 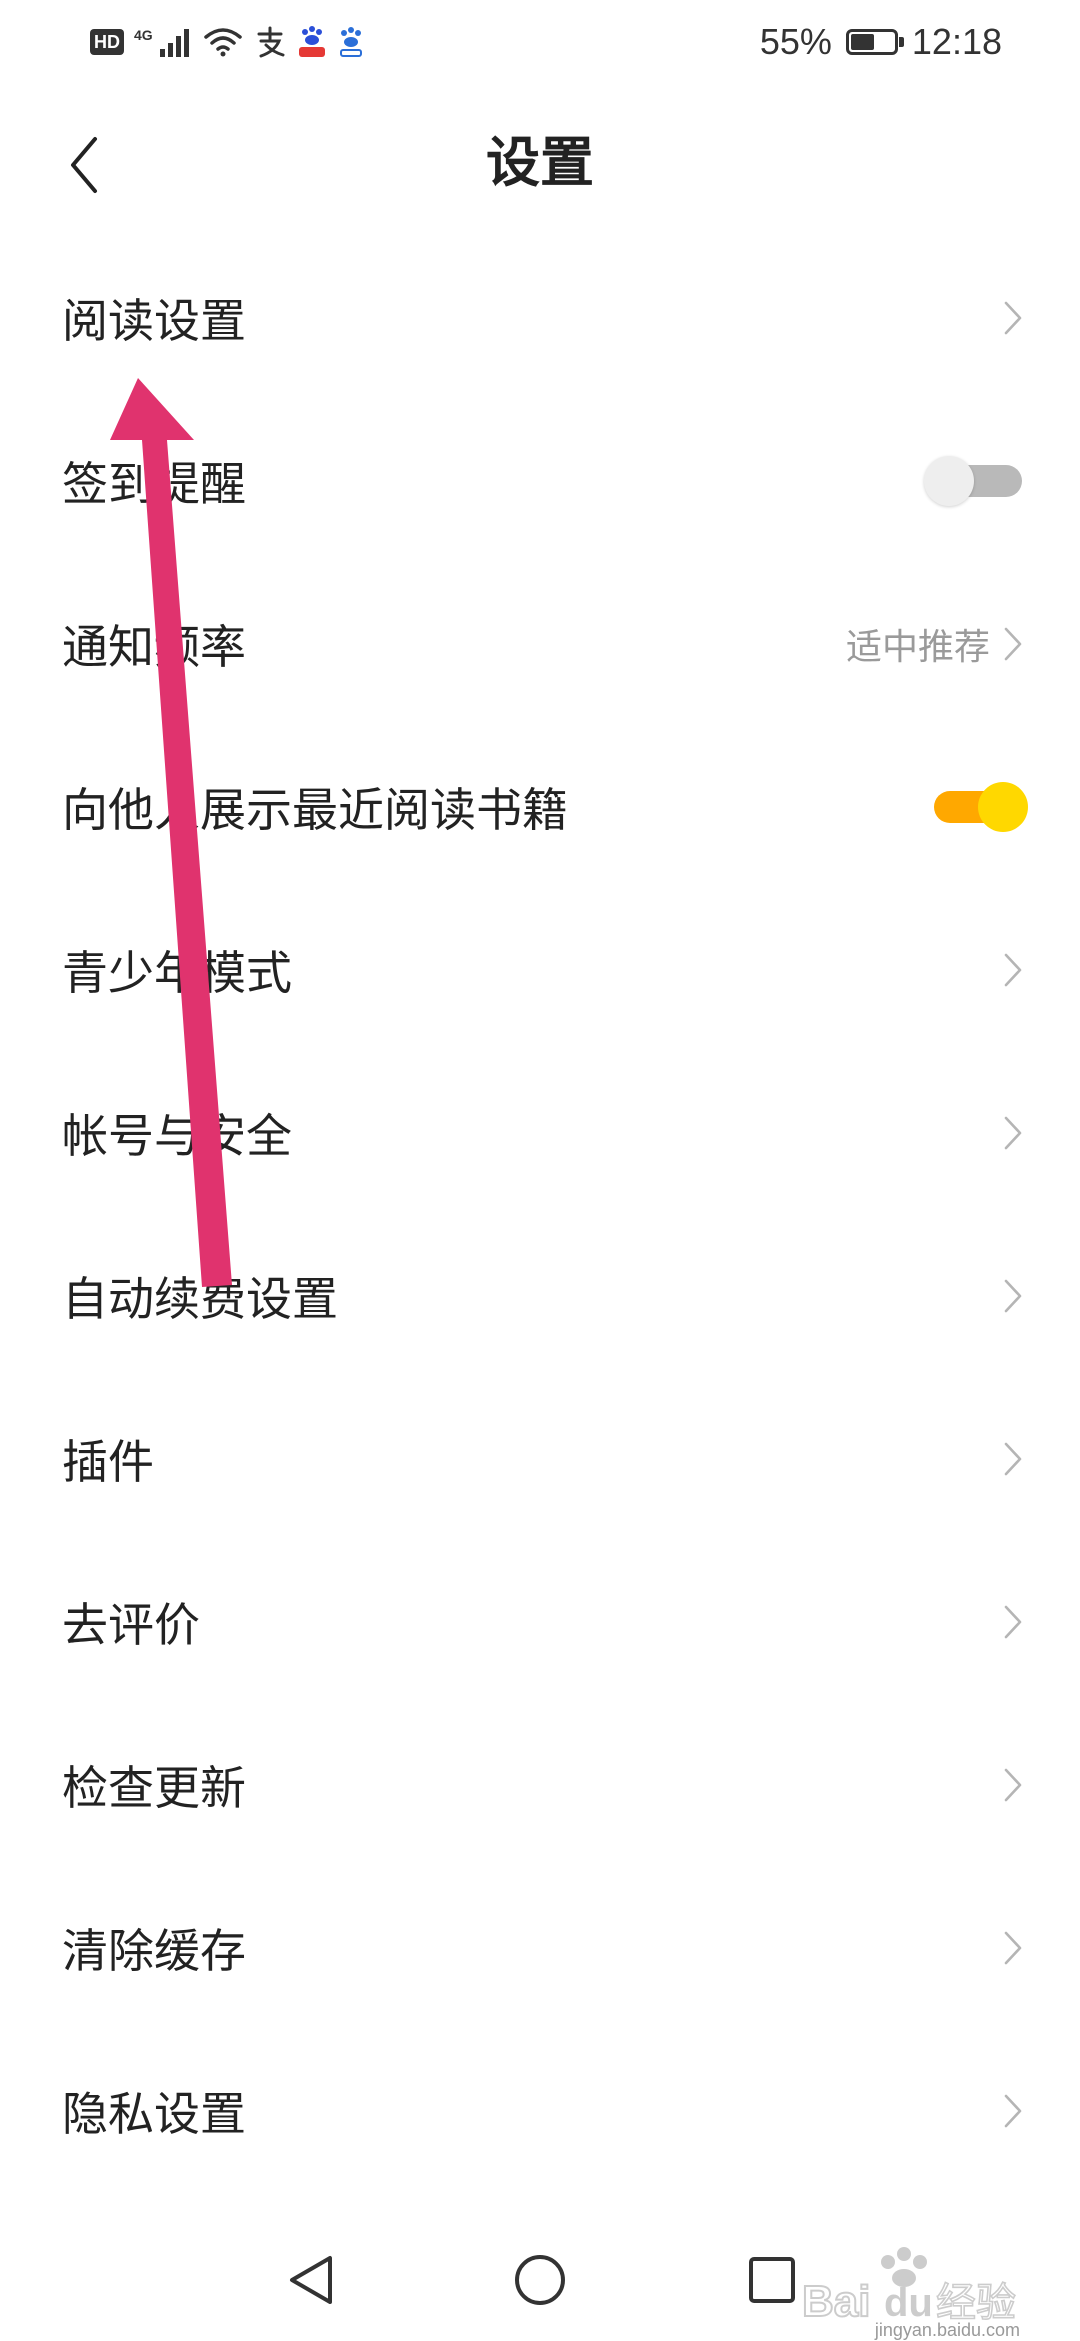 I want to click on network-type: 4G, so click(x=143, y=35).